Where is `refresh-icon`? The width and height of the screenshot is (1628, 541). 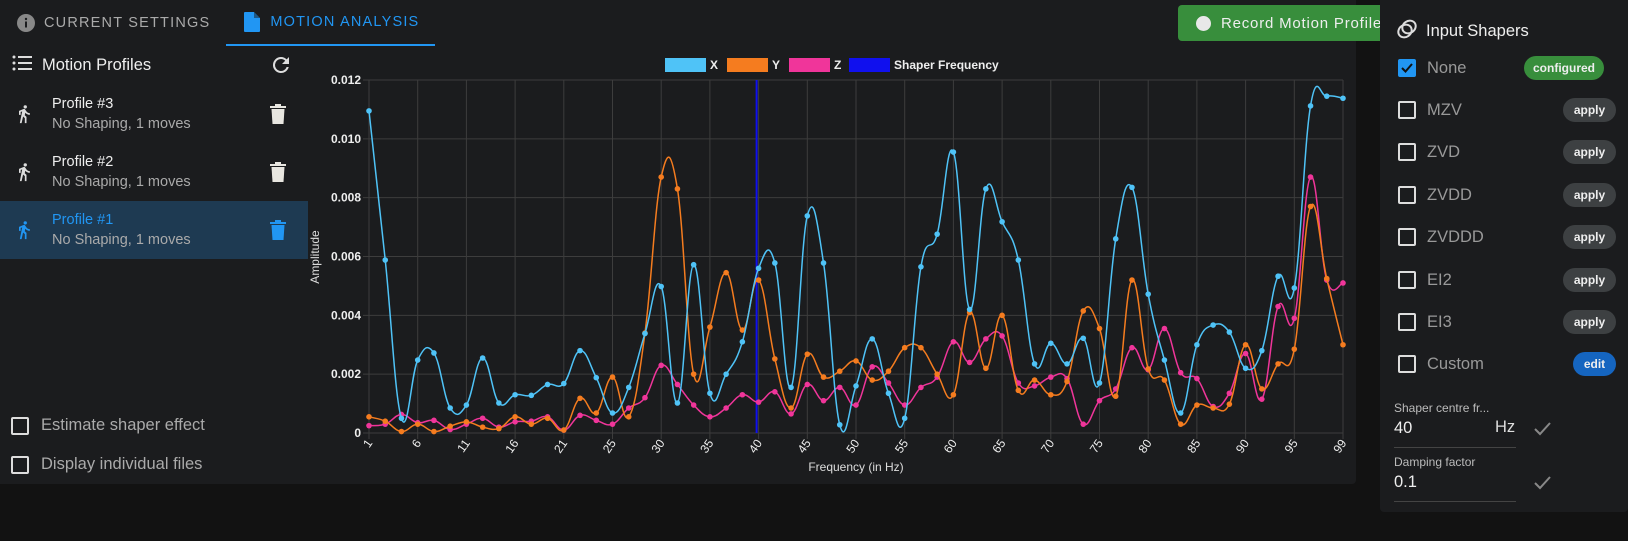 refresh-icon is located at coordinates (281, 65).